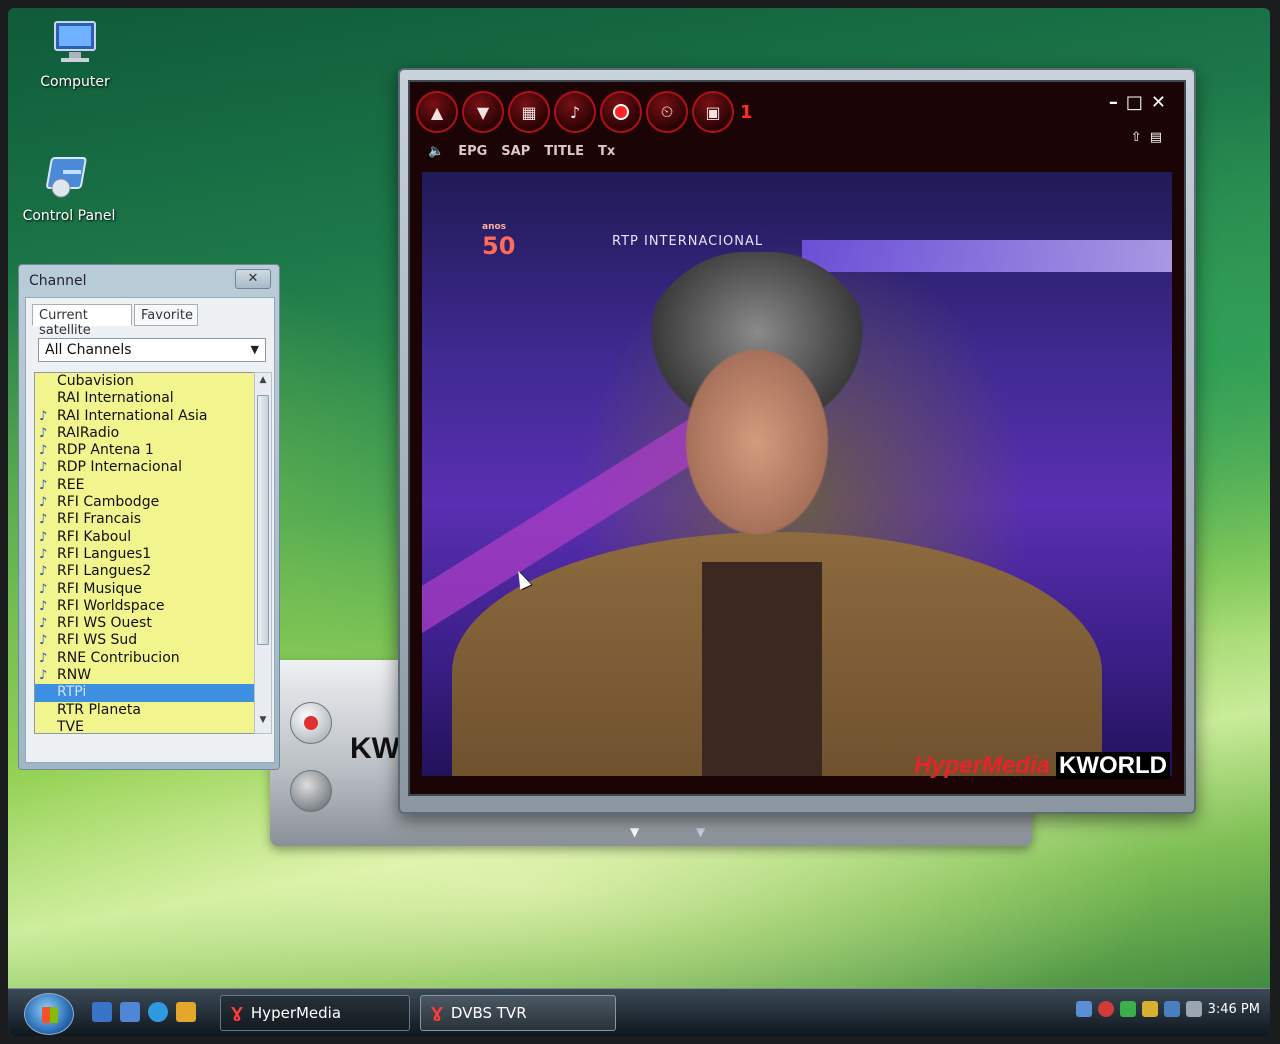  Describe the element at coordinates (1136, 137) in the screenshot. I see `eject-button: ⇧` at that location.